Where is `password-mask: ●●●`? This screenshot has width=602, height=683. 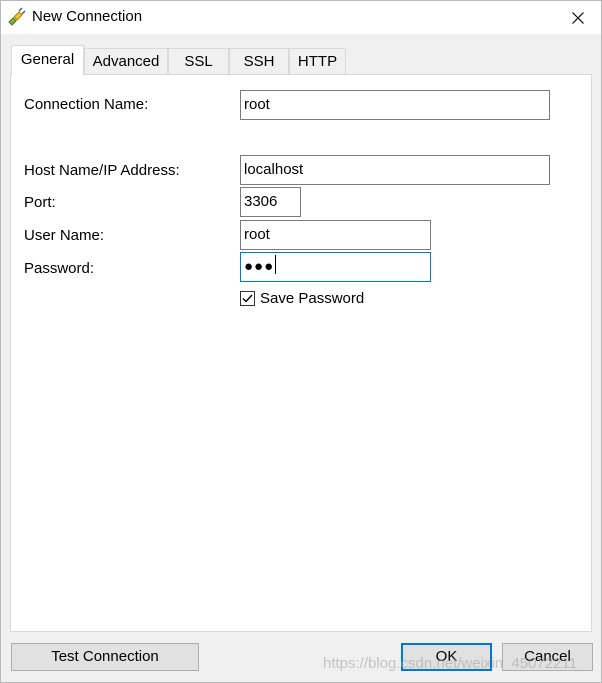
password-mask: ●●● is located at coordinates (259, 266).